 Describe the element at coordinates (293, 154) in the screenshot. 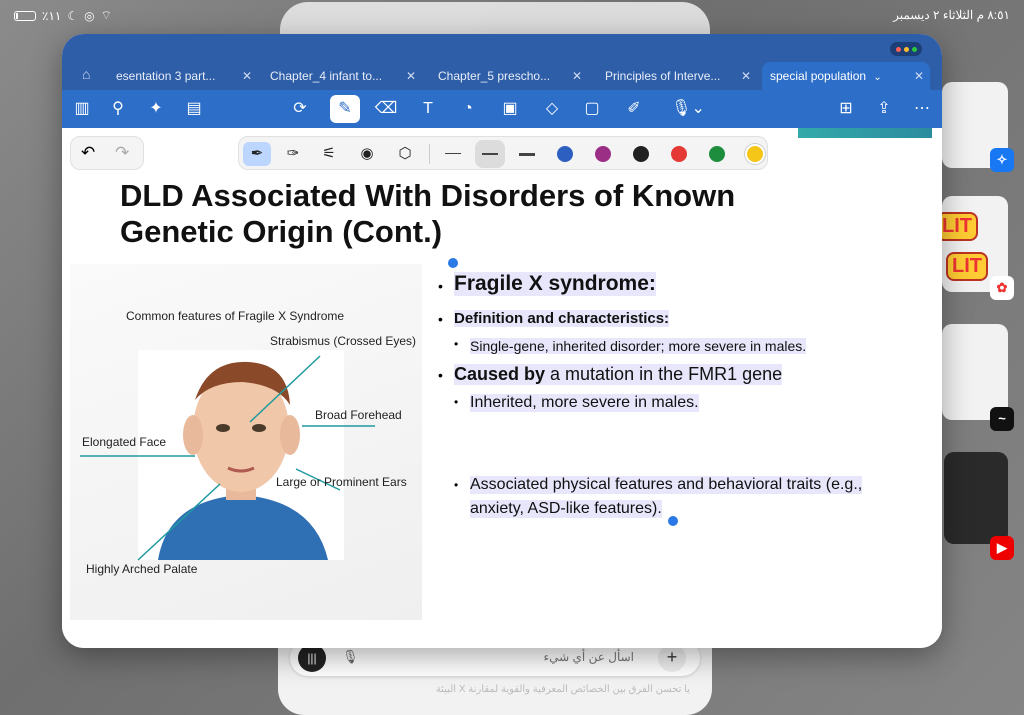

I see `ball-pen-icon: ✑` at that location.